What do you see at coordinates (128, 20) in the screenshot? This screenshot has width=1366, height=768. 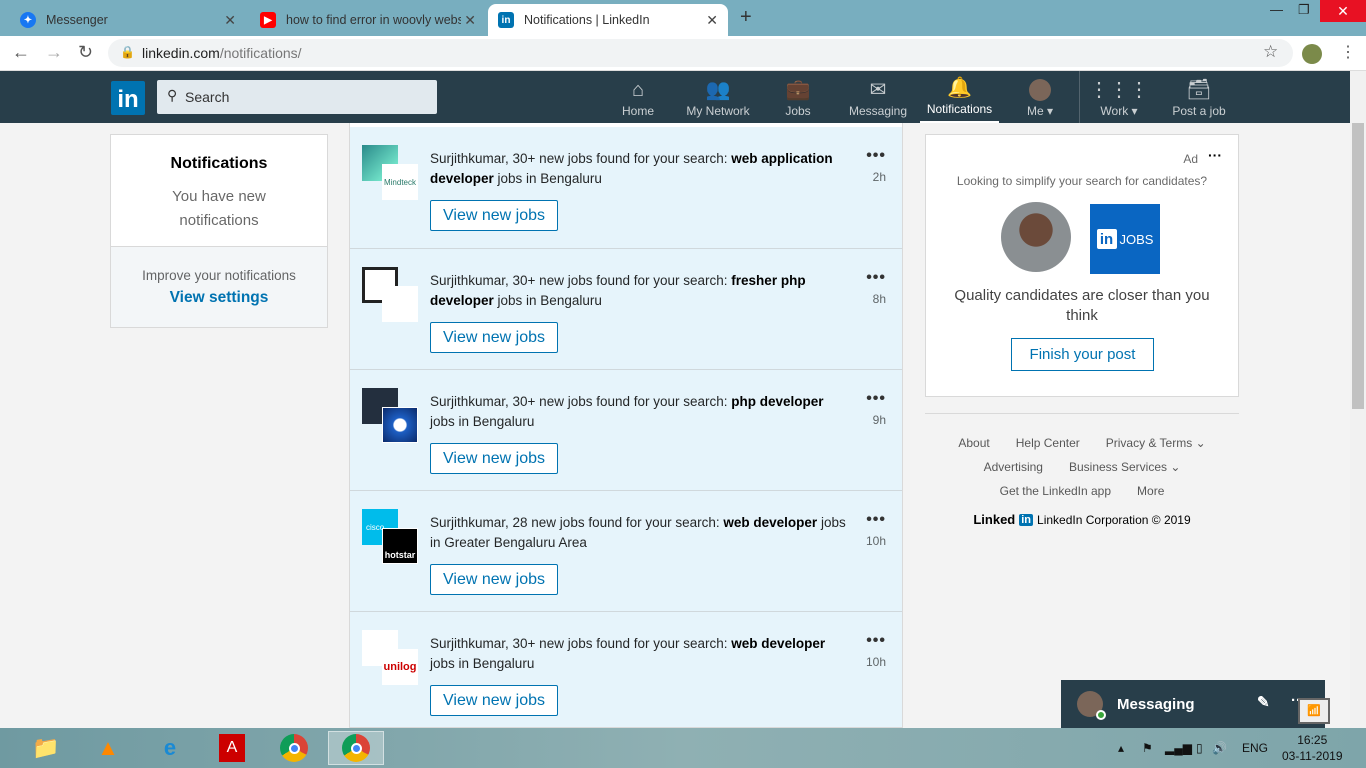 I see `tab-messenger: ✦ Messenger ✕` at bounding box center [128, 20].